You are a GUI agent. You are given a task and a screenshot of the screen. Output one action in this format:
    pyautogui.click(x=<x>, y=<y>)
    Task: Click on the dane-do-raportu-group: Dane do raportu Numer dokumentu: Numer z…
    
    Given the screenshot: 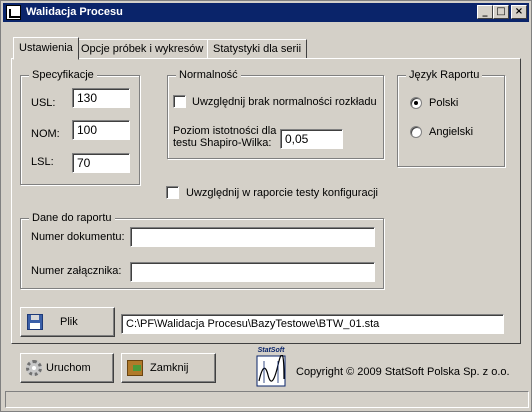 What is the action you would take?
    pyautogui.click(x=202, y=250)
    